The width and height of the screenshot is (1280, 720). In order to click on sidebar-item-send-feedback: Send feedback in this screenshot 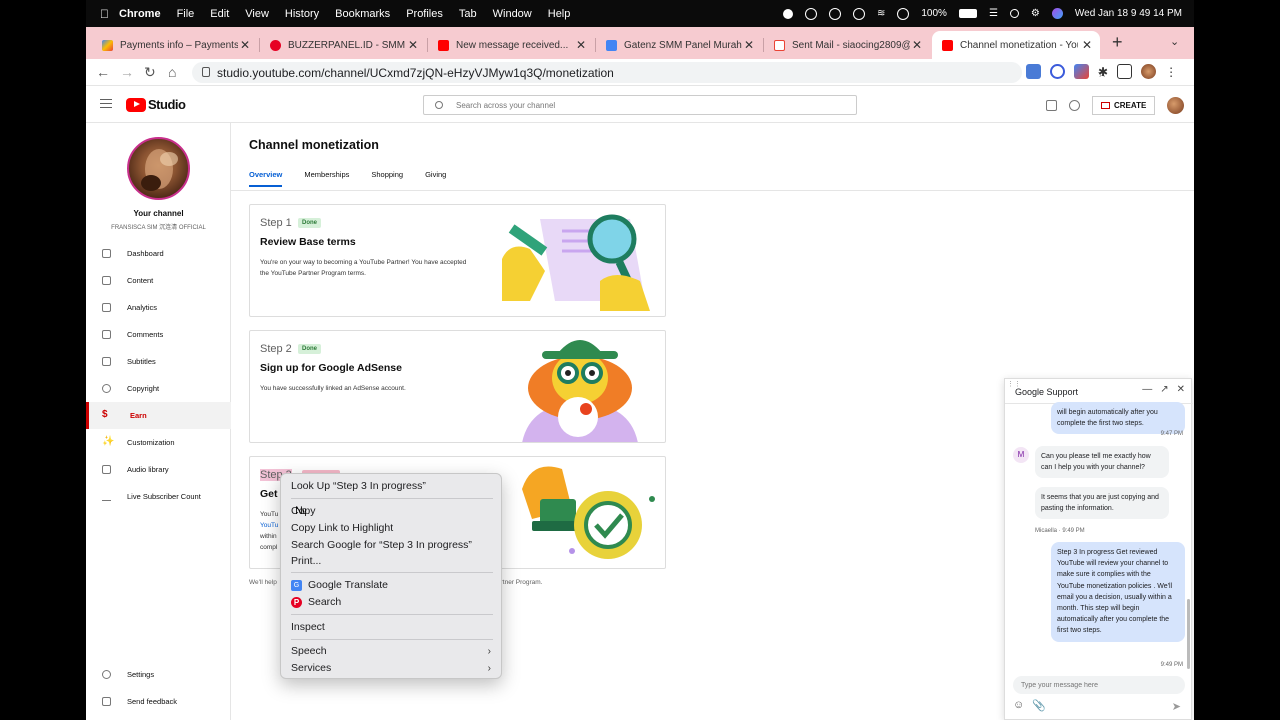, I will do `click(158, 701)`.